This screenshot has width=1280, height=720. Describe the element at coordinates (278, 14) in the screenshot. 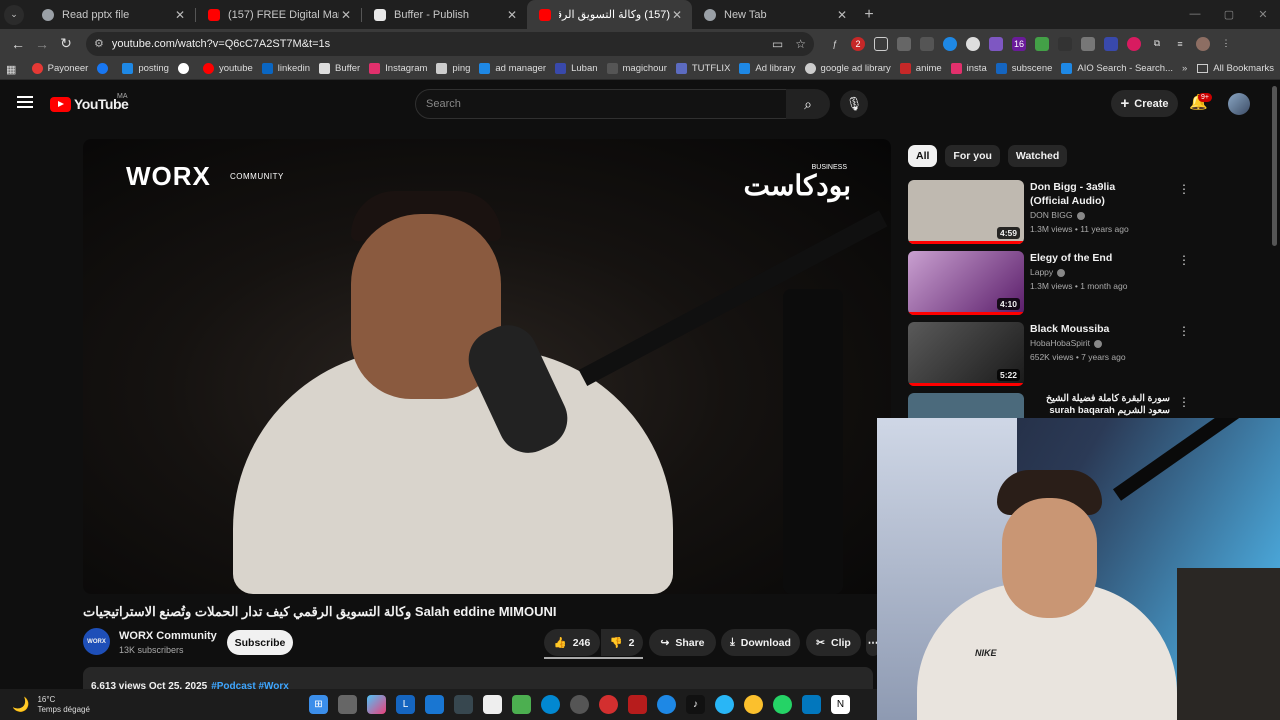

I see `tab-1: (157) FREE Digital Marketing Co ✕` at that location.